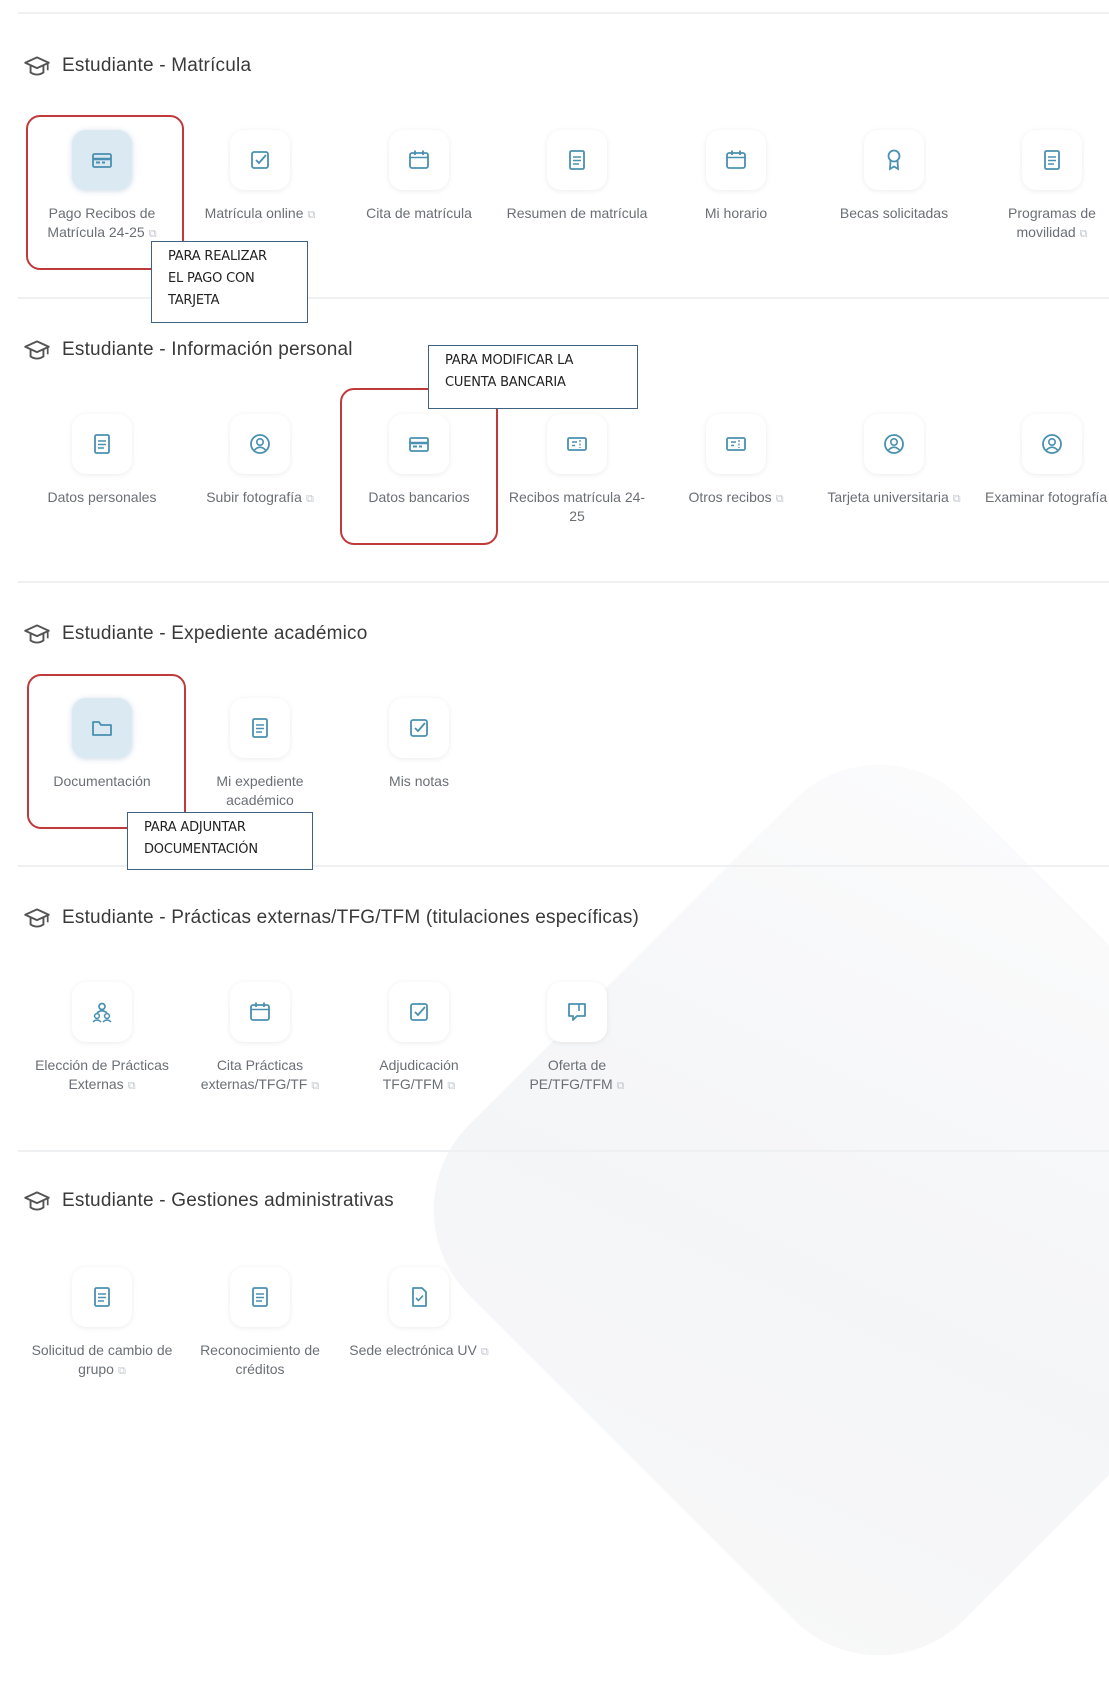 This screenshot has height=1705, width=1109. What do you see at coordinates (419, 159) in the screenshot?
I see `calendar-icon` at bounding box center [419, 159].